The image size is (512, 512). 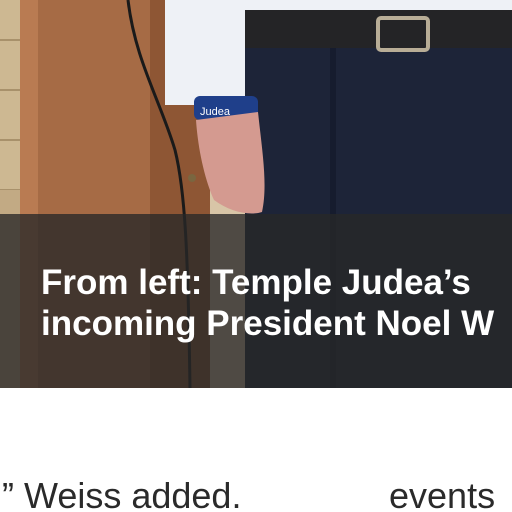 What do you see at coordinates (442, 493) in the screenshot?
I see `article-text-right: events` at bounding box center [442, 493].